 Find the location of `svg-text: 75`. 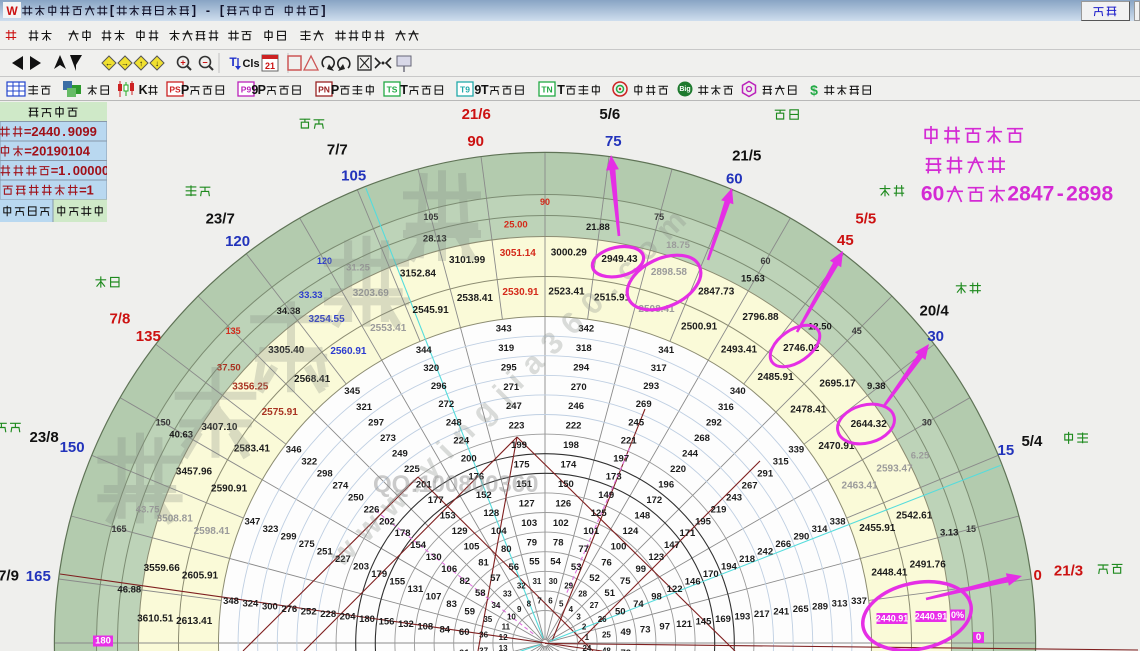

svg-text: 75 is located at coordinates (613, 141).